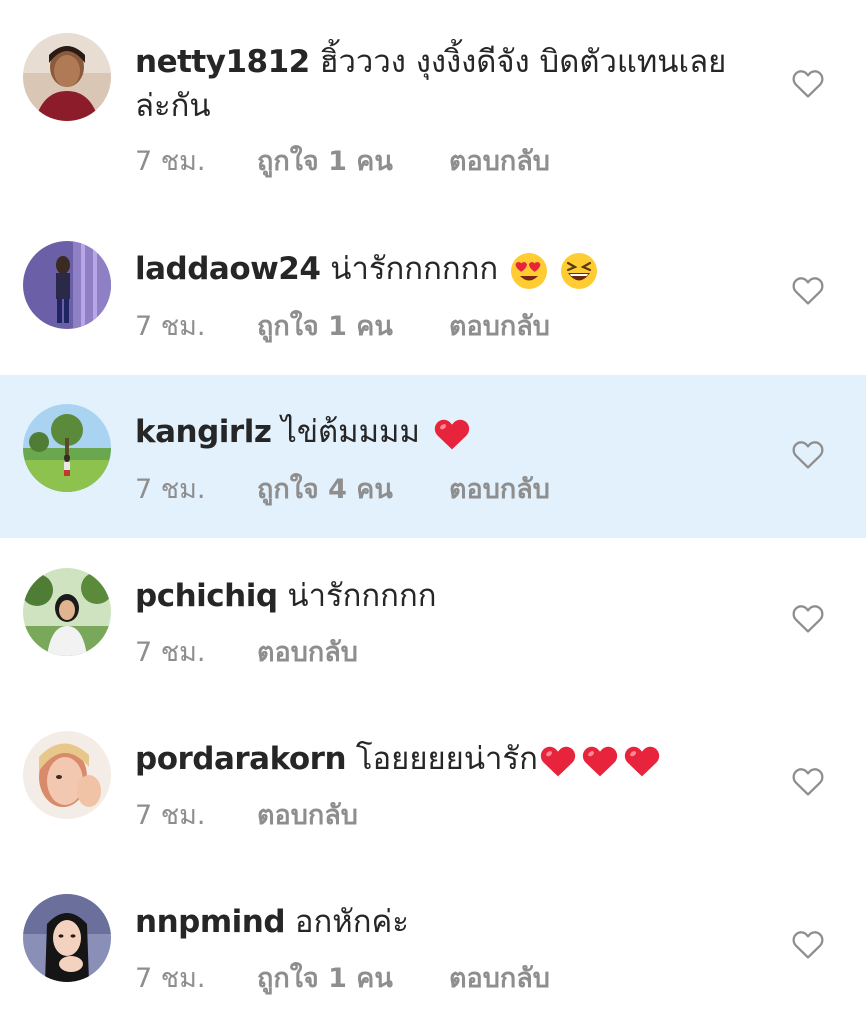  I want to click on comment-meta: 7 ชม. ถูกใจ 4 คน ตอบกลับ, so click(342, 490).